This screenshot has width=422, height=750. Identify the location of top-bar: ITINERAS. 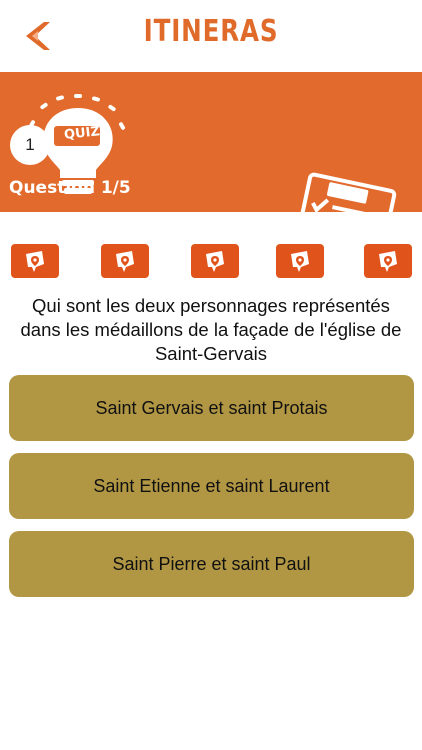
(211, 36).